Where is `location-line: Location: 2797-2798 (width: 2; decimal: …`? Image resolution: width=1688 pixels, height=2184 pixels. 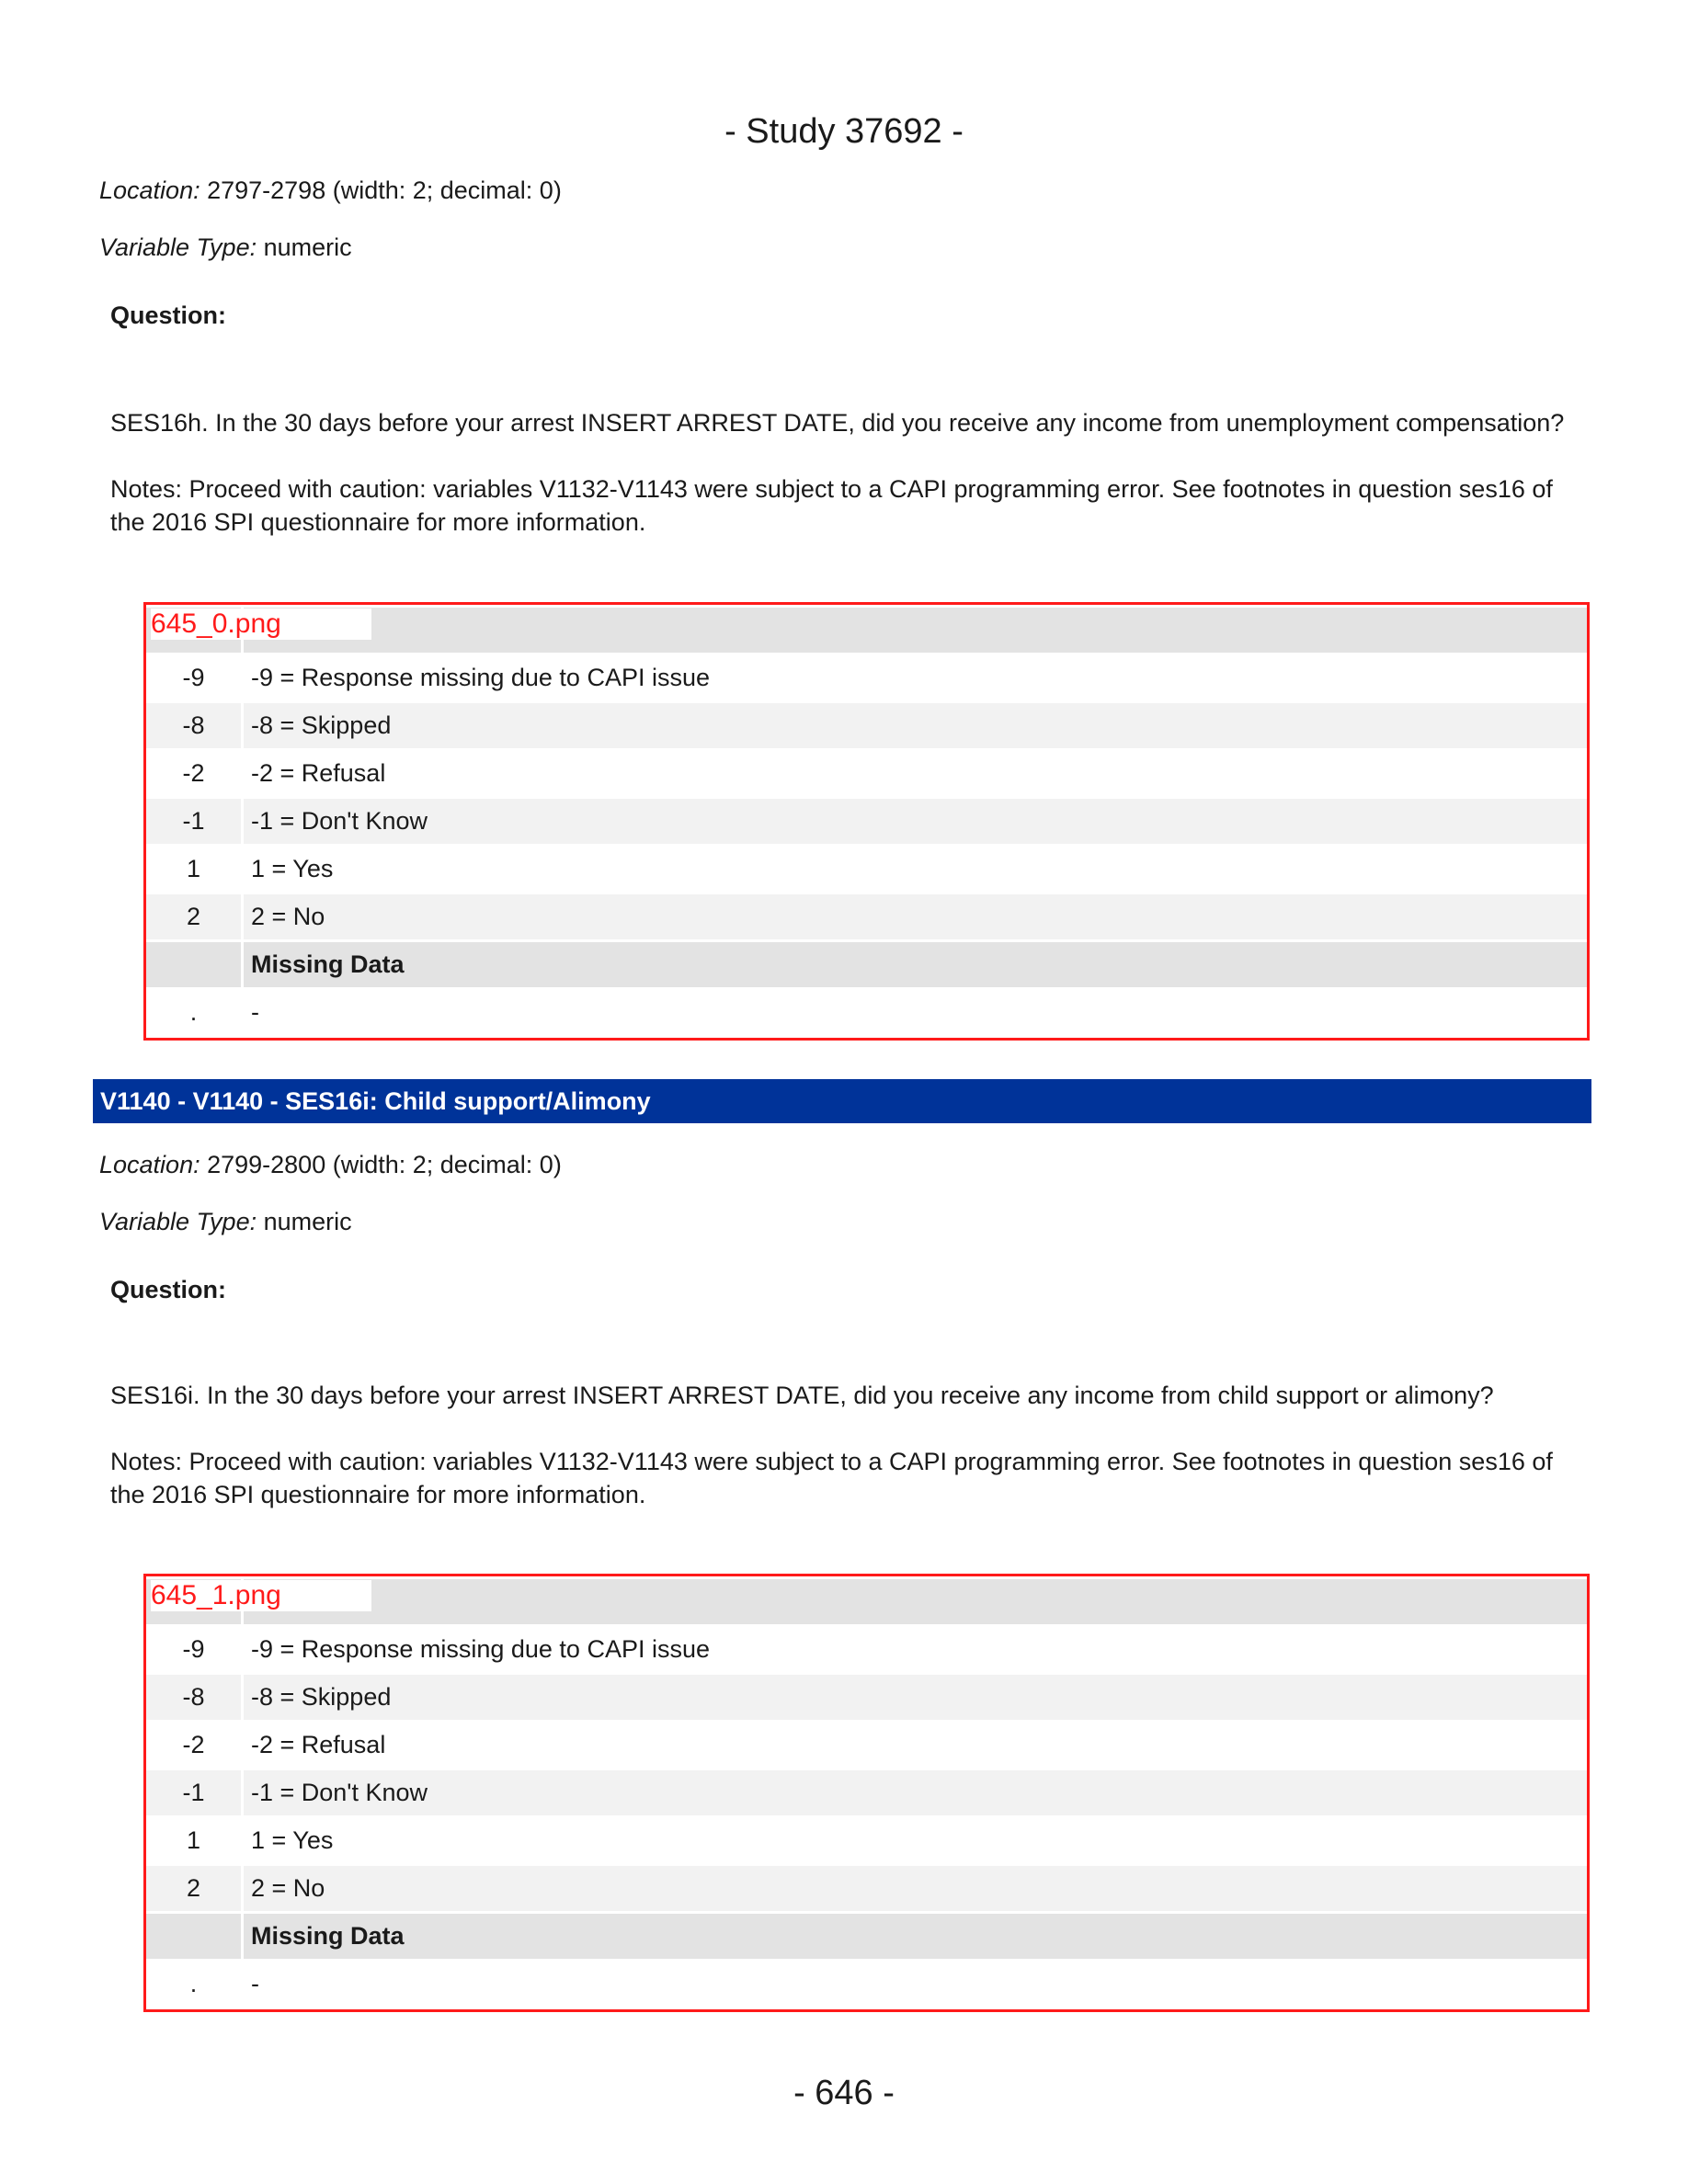 location-line: Location: 2797-2798 (width: 2; decimal: … is located at coordinates (331, 190).